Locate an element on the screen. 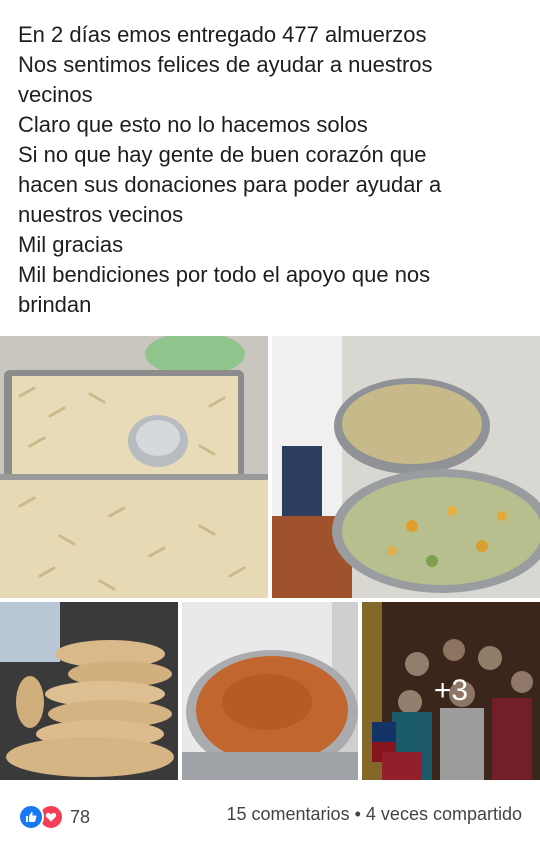  post-text-line: Si no que hay gente de buen corazón que is located at coordinates (222, 154).